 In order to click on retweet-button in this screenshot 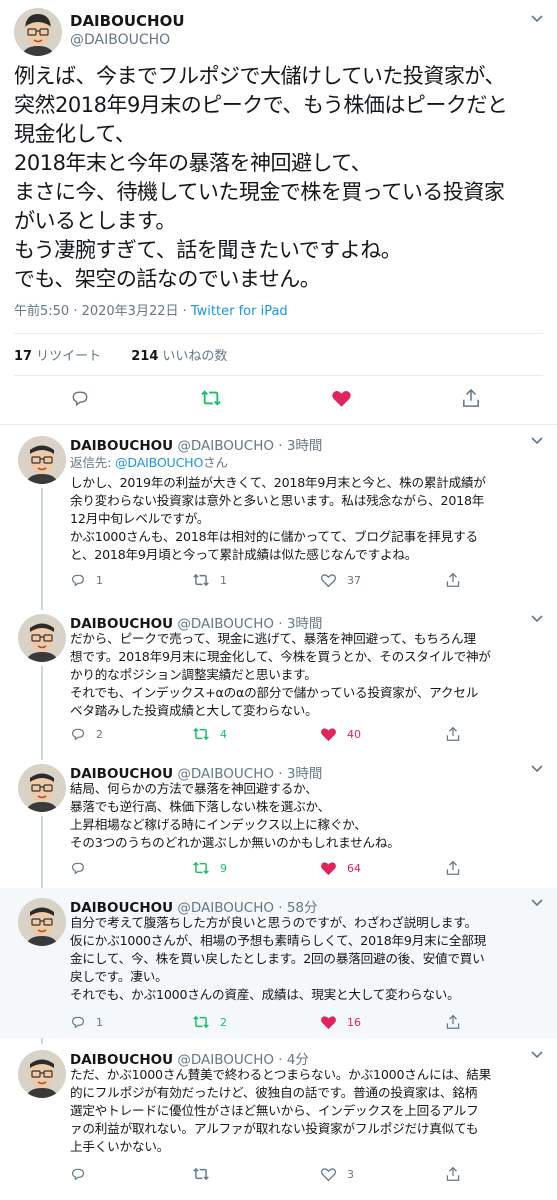, I will do `click(206, 1174)`.